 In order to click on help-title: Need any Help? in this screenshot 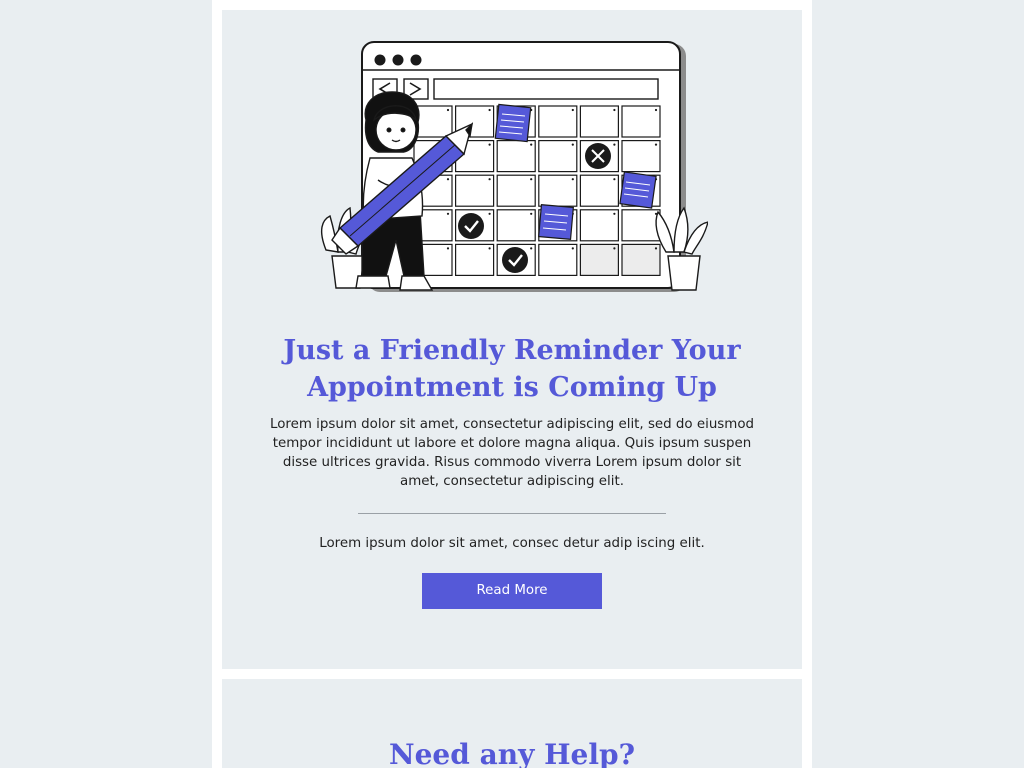, I will do `click(512, 753)`.